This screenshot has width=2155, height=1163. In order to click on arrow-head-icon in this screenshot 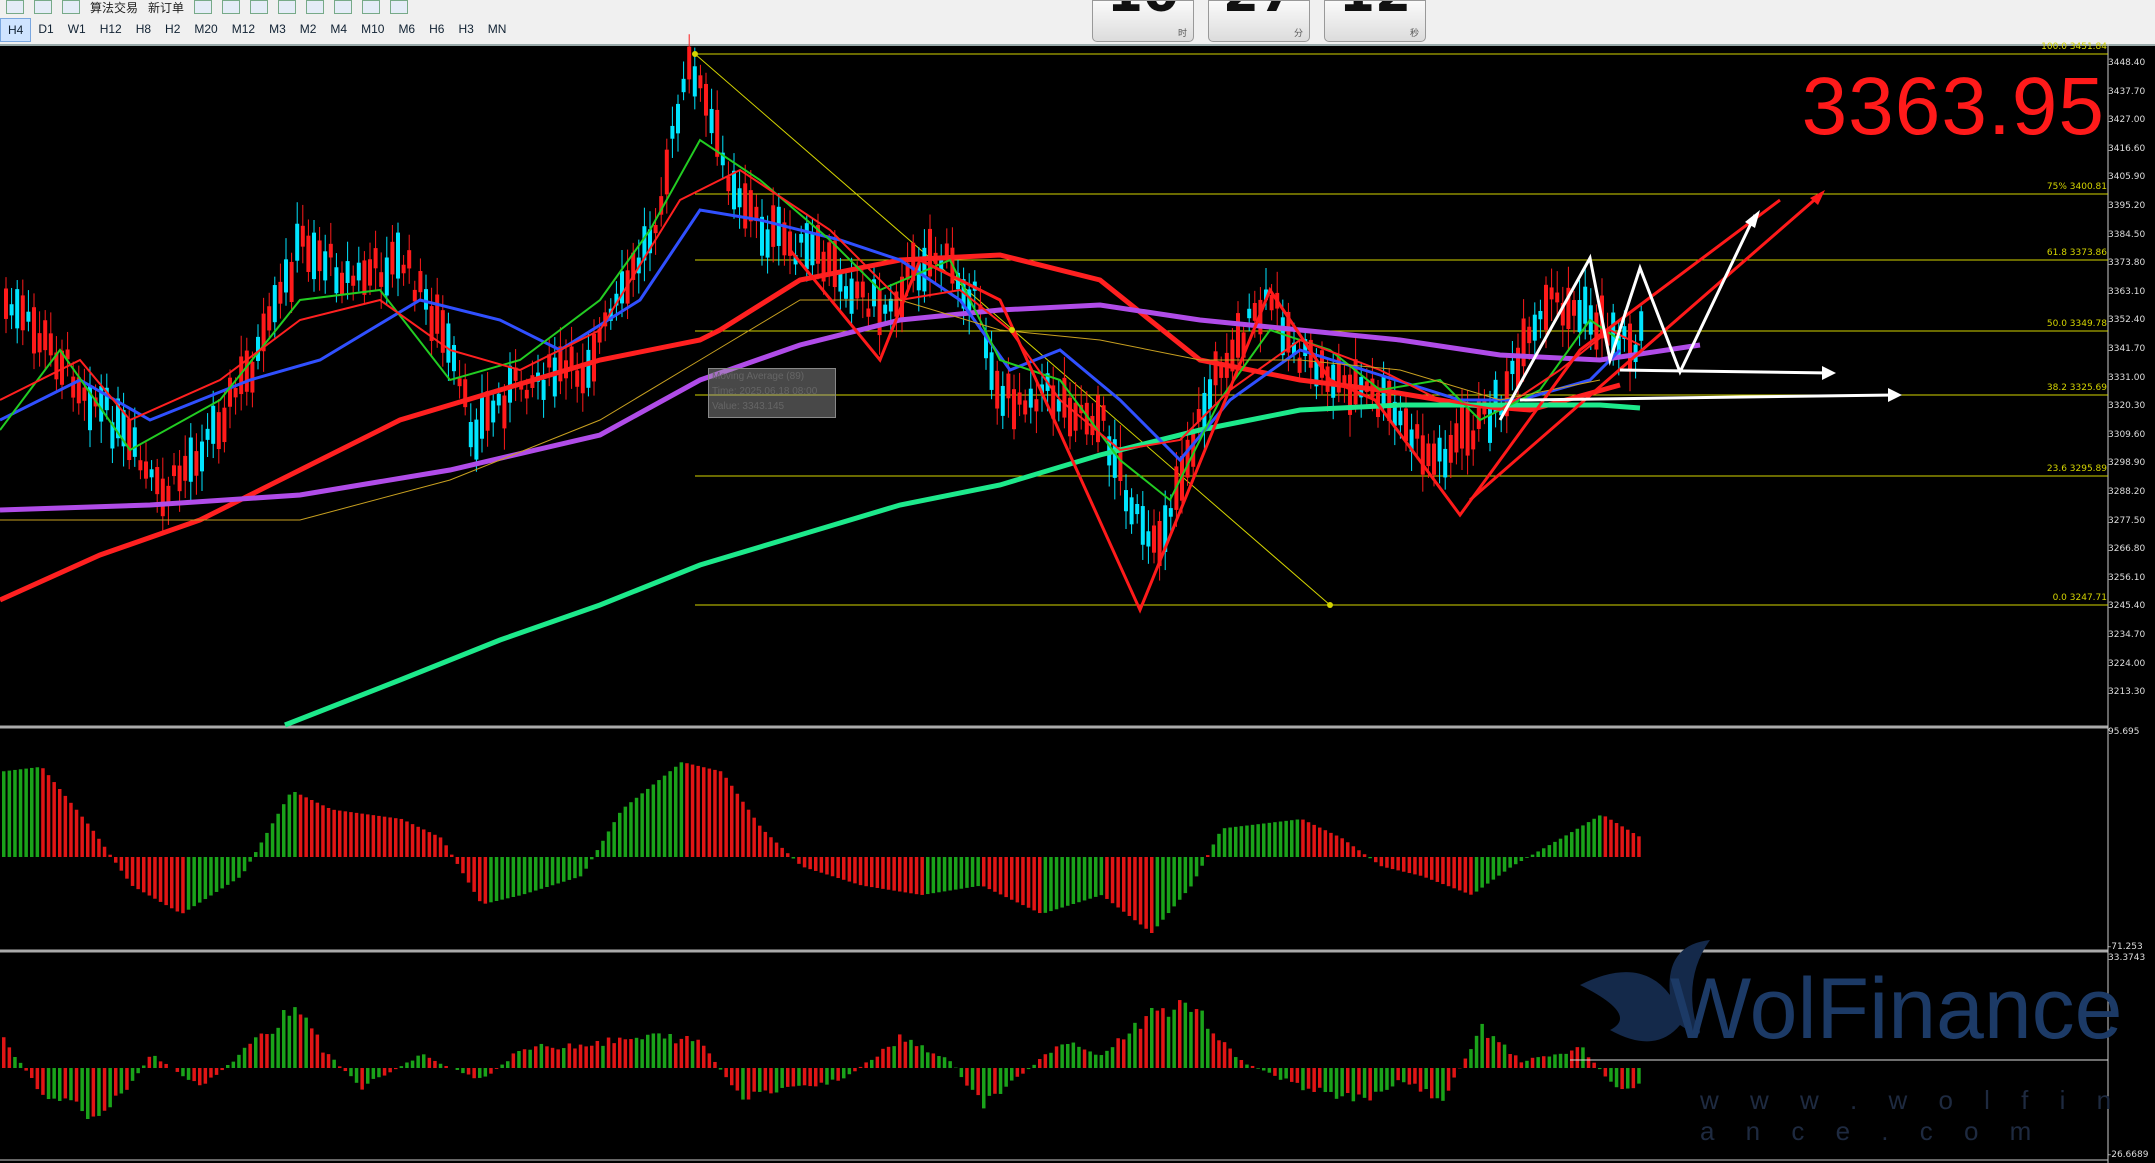, I will do `click(1829, 373)`.